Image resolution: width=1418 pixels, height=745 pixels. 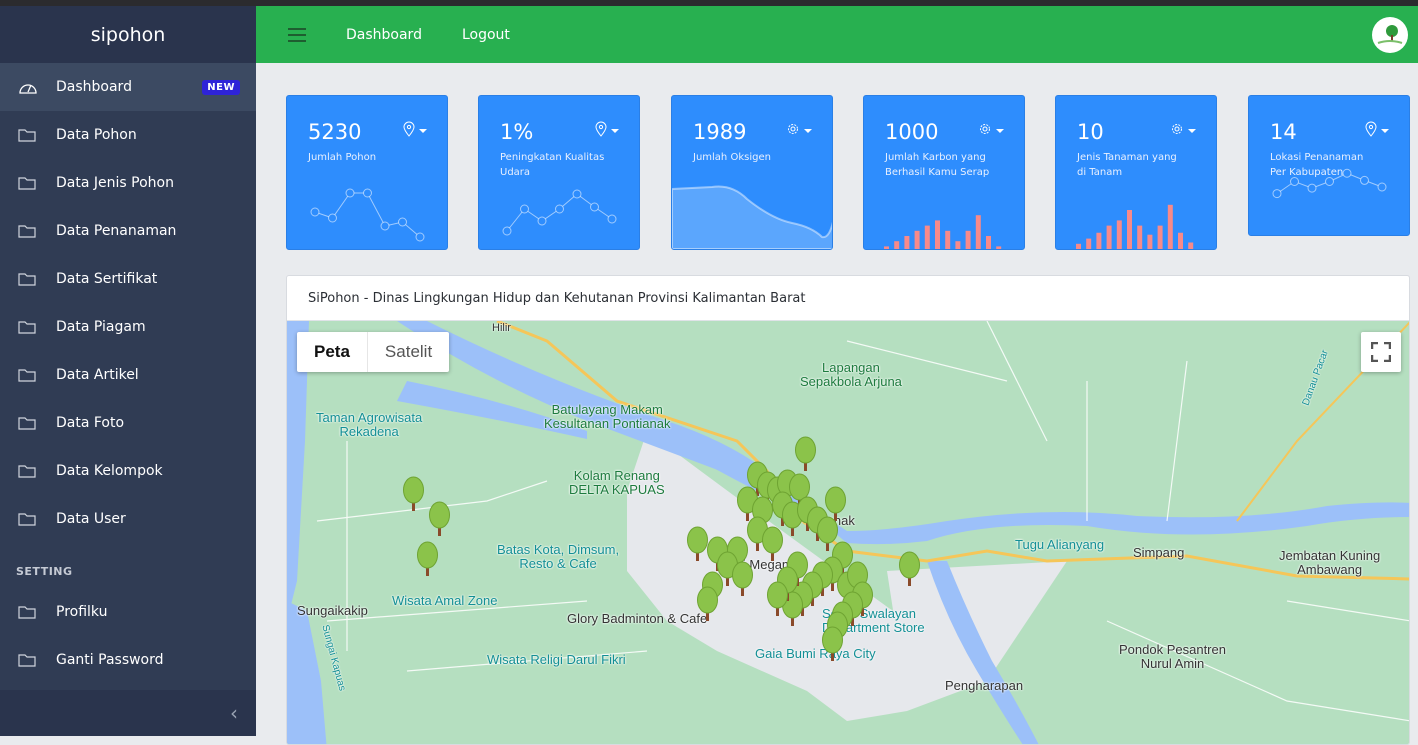 I want to click on fullscreen-icon, so click(x=1381, y=352).